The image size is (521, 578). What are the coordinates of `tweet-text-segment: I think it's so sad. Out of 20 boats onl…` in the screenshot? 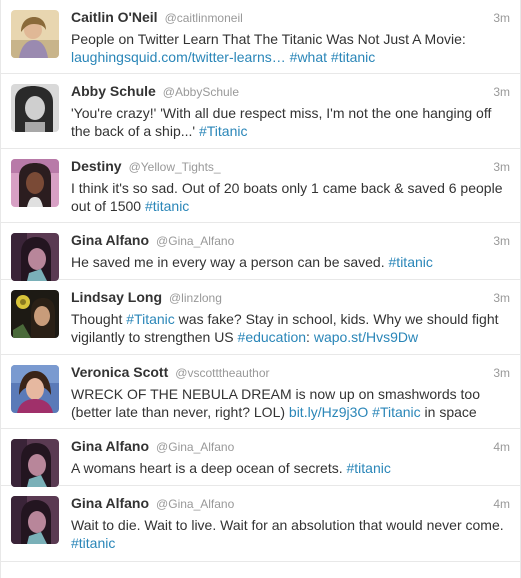 It's located at (287, 197).